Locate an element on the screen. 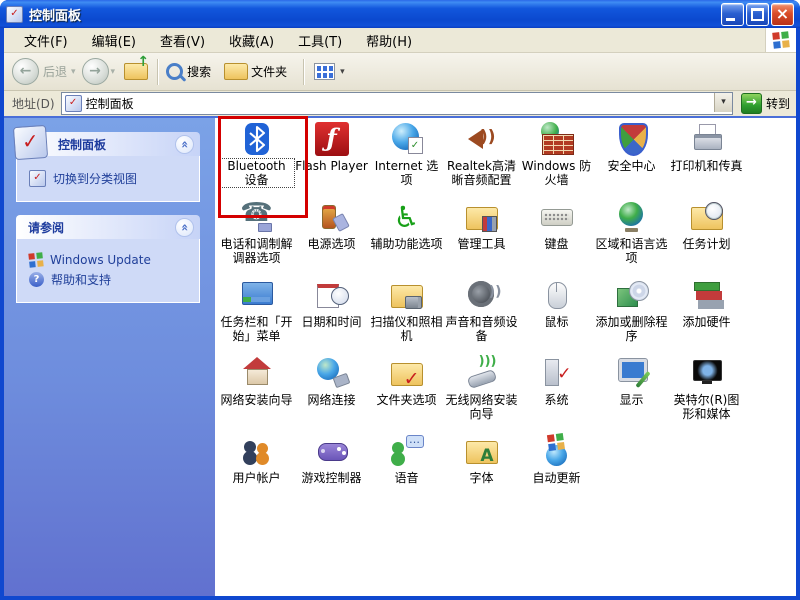 Image resolution: width=800 pixels, height=600 pixels. cp-item-mouse: 鼠标 is located at coordinates (556, 317).